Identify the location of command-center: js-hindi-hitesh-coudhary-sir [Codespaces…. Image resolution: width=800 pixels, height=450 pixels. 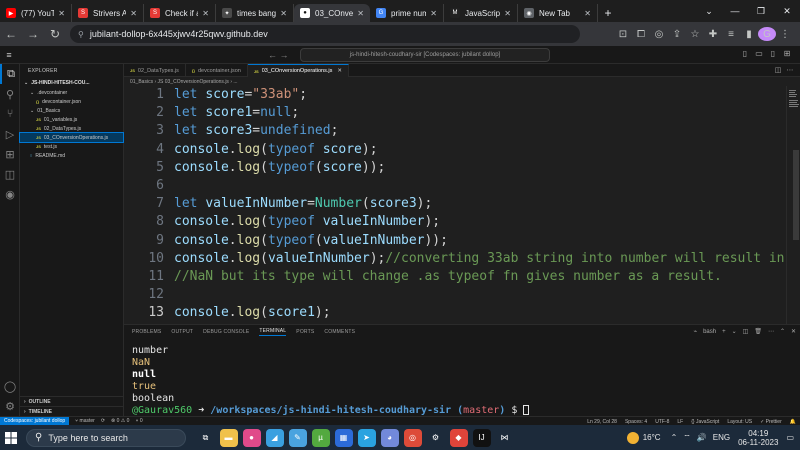
(425, 55).